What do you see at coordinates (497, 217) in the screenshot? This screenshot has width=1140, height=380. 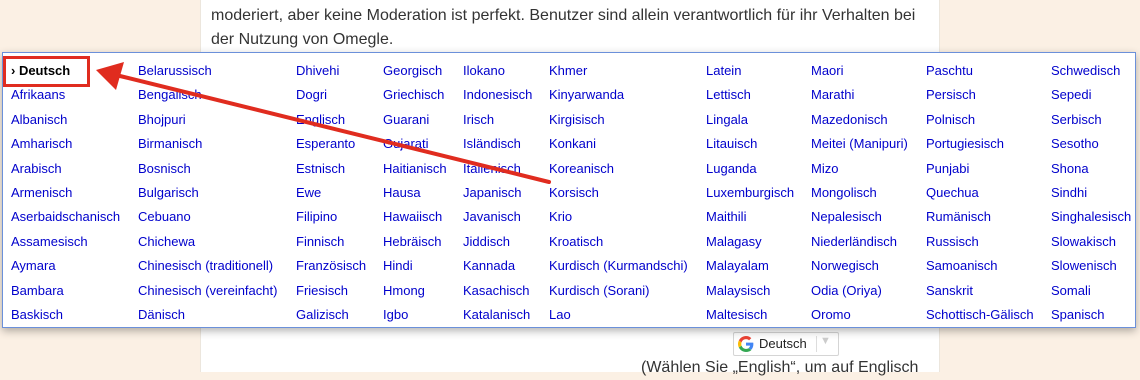 I see `language-option: Javanisch` at bounding box center [497, 217].